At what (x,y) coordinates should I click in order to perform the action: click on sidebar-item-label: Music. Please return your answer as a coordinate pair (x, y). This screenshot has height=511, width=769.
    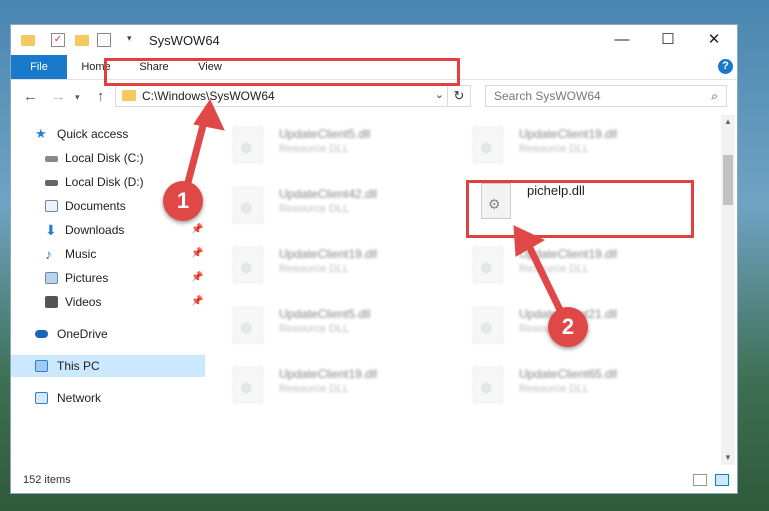
    Looking at the image, I should click on (81, 254).